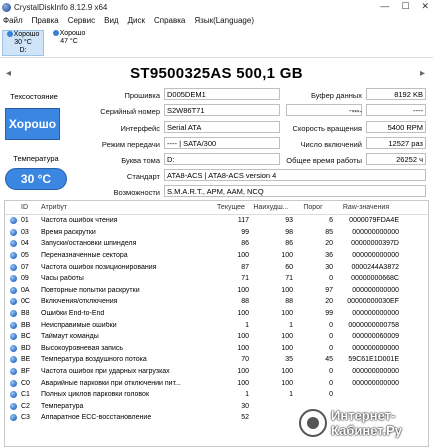  What do you see at coordinates (245, 232) in the screenshot?
I see `attr-current: 99` at bounding box center [245, 232].